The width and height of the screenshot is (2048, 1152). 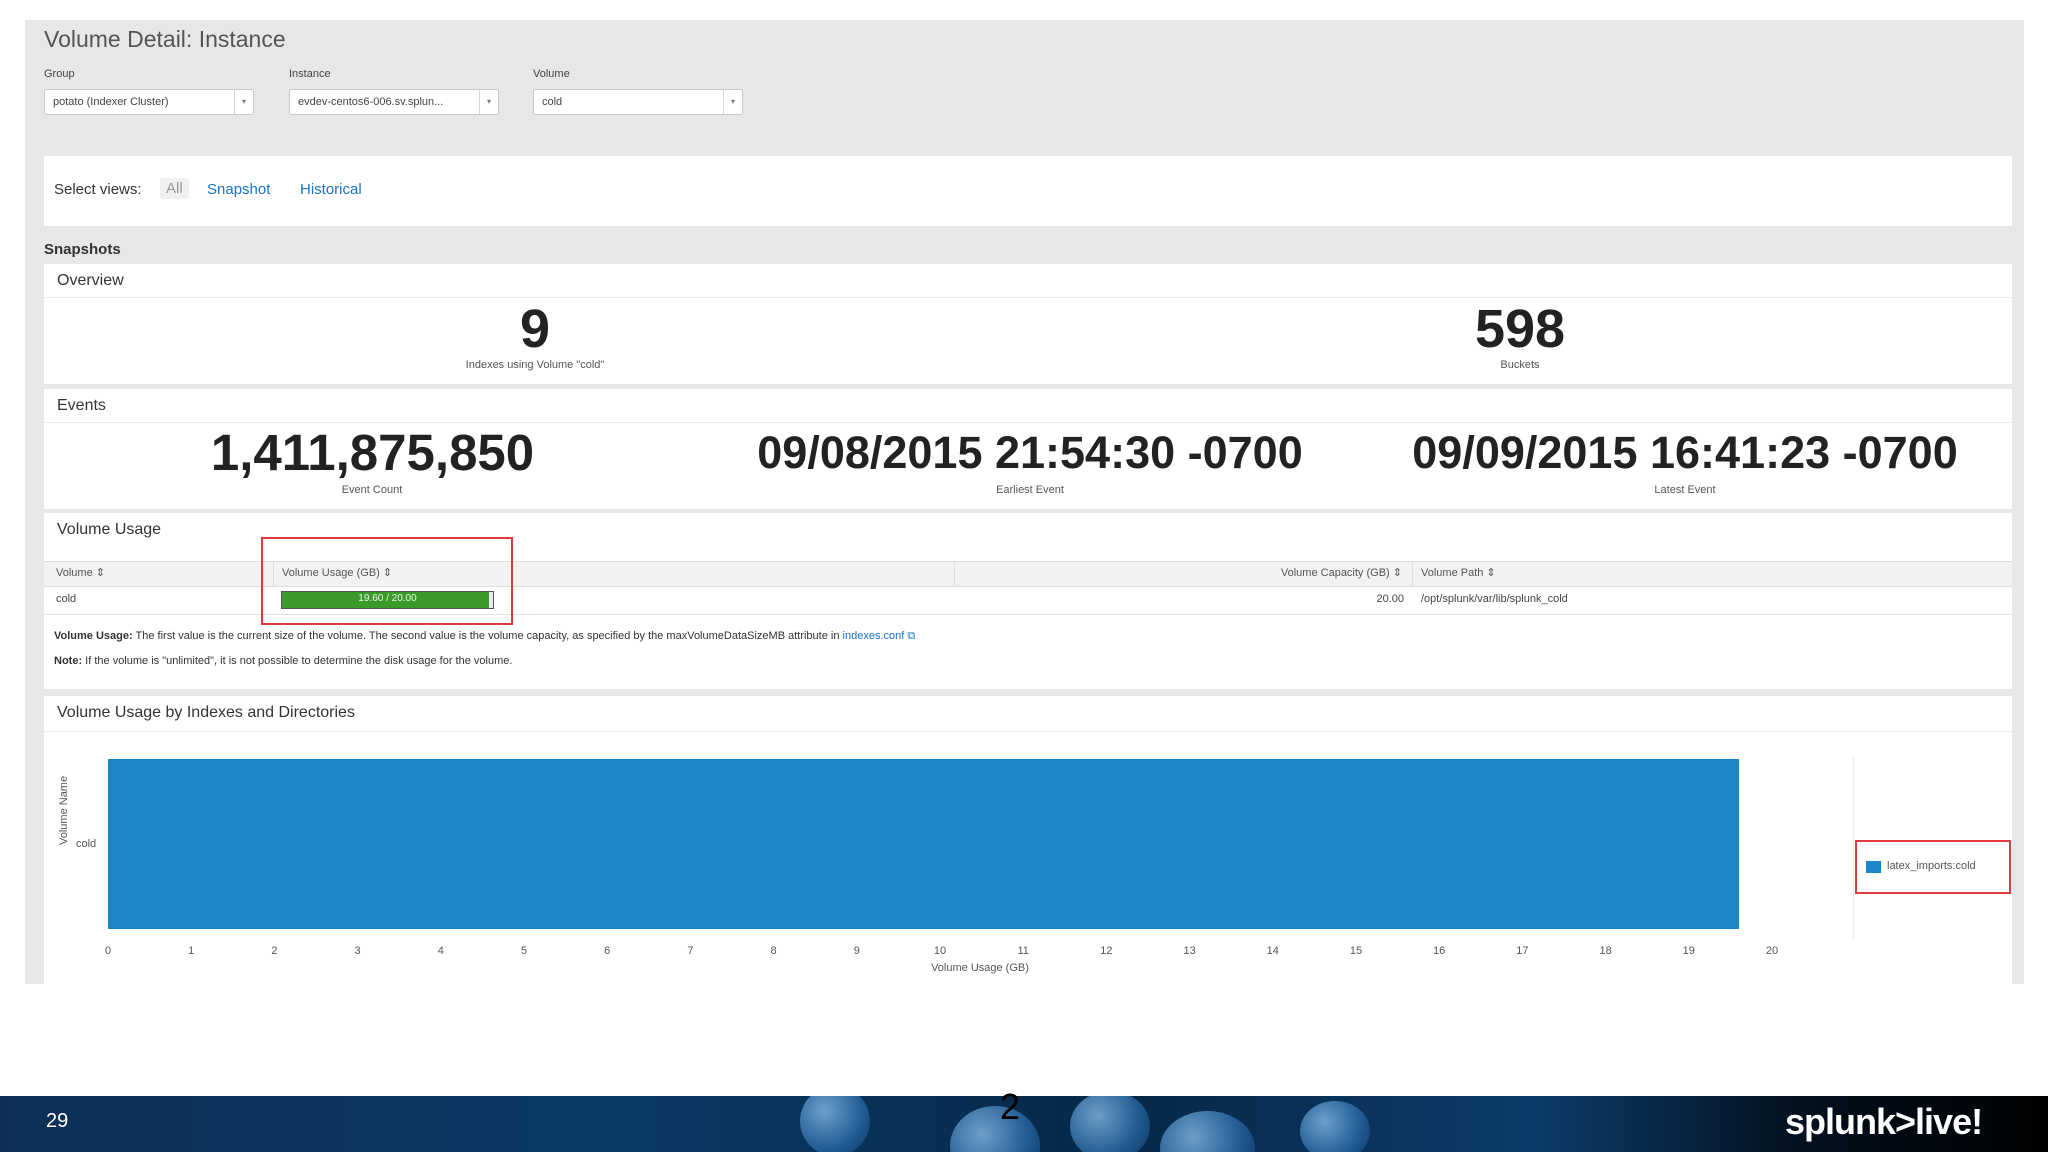 I want to click on x-tick-label: 2, so click(x=274, y=951).